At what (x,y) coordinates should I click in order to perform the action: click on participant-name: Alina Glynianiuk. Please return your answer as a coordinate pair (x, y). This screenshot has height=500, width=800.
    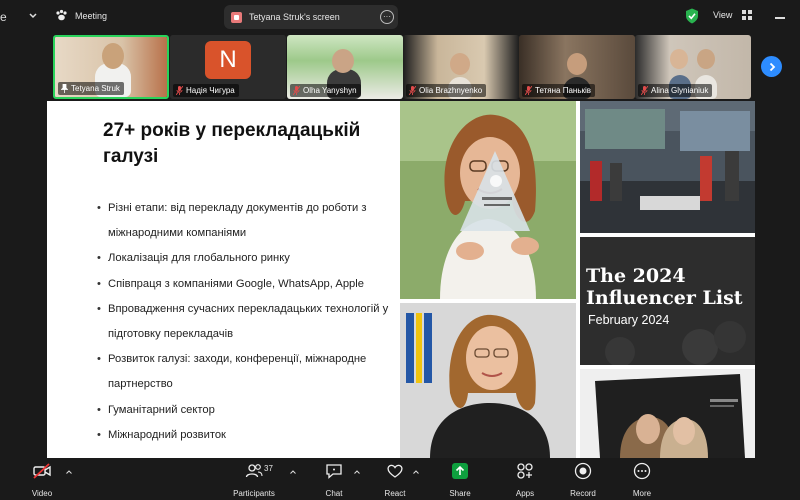
    Looking at the image, I should click on (675, 90).